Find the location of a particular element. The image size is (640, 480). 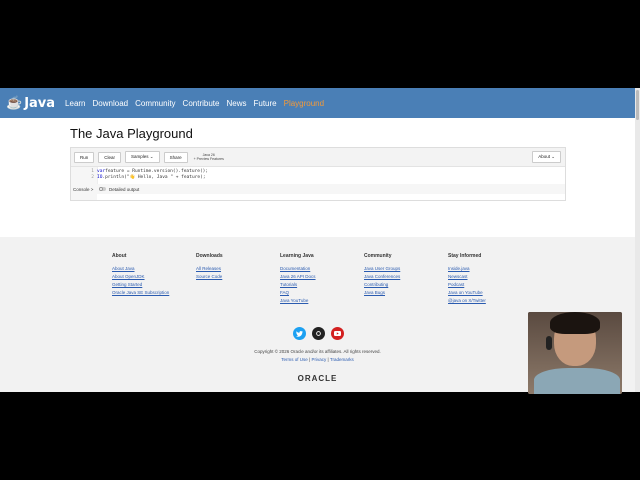

java-logo: ☕ Java is located at coordinates (30, 103).